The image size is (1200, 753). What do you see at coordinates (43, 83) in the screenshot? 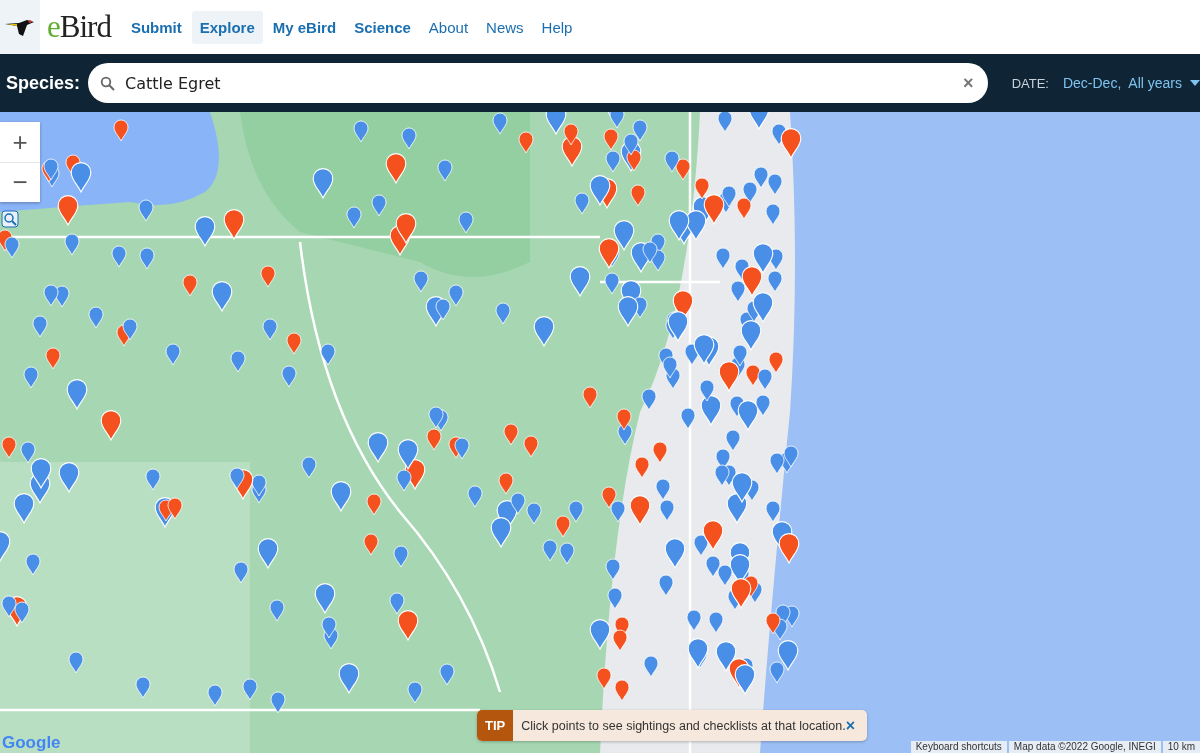
I see `species-label: Species:` at bounding box center [43, 83].